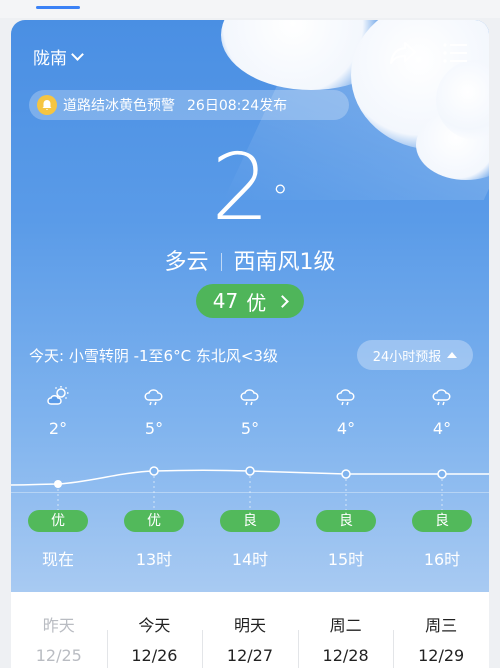 The height and width of the screenshot is (668, 500). I want to click on day-tab-tuesday: 周二 12/28, so click(345, 630).